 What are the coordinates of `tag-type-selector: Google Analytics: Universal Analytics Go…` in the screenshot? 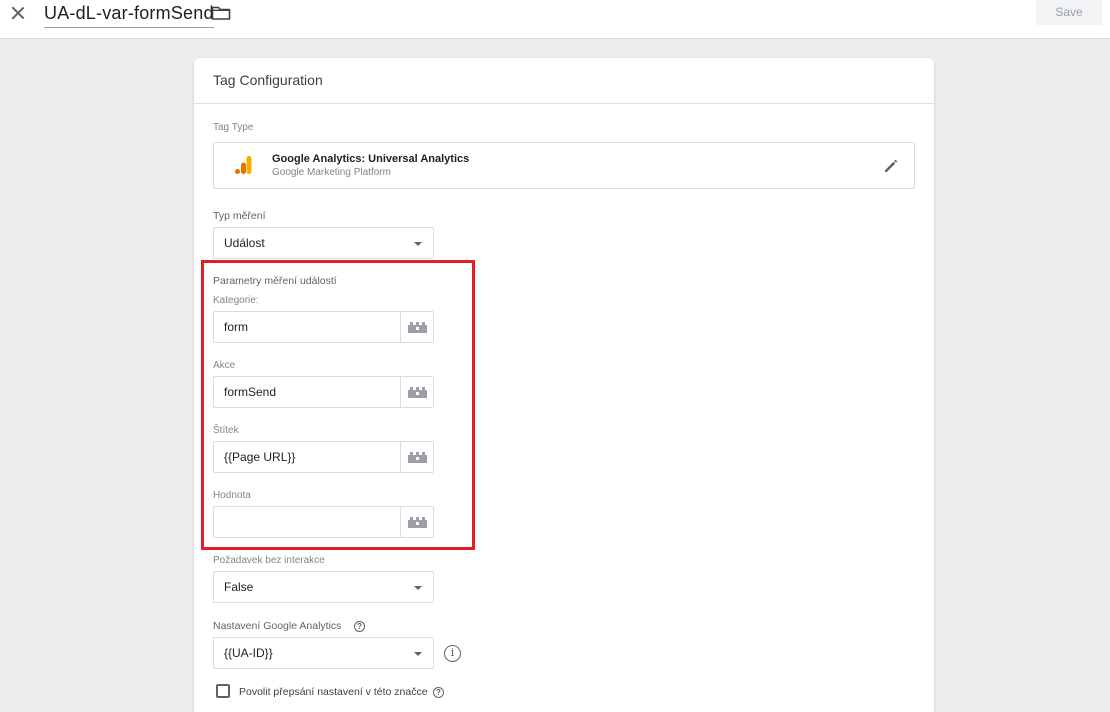 It's located at (564, 165).